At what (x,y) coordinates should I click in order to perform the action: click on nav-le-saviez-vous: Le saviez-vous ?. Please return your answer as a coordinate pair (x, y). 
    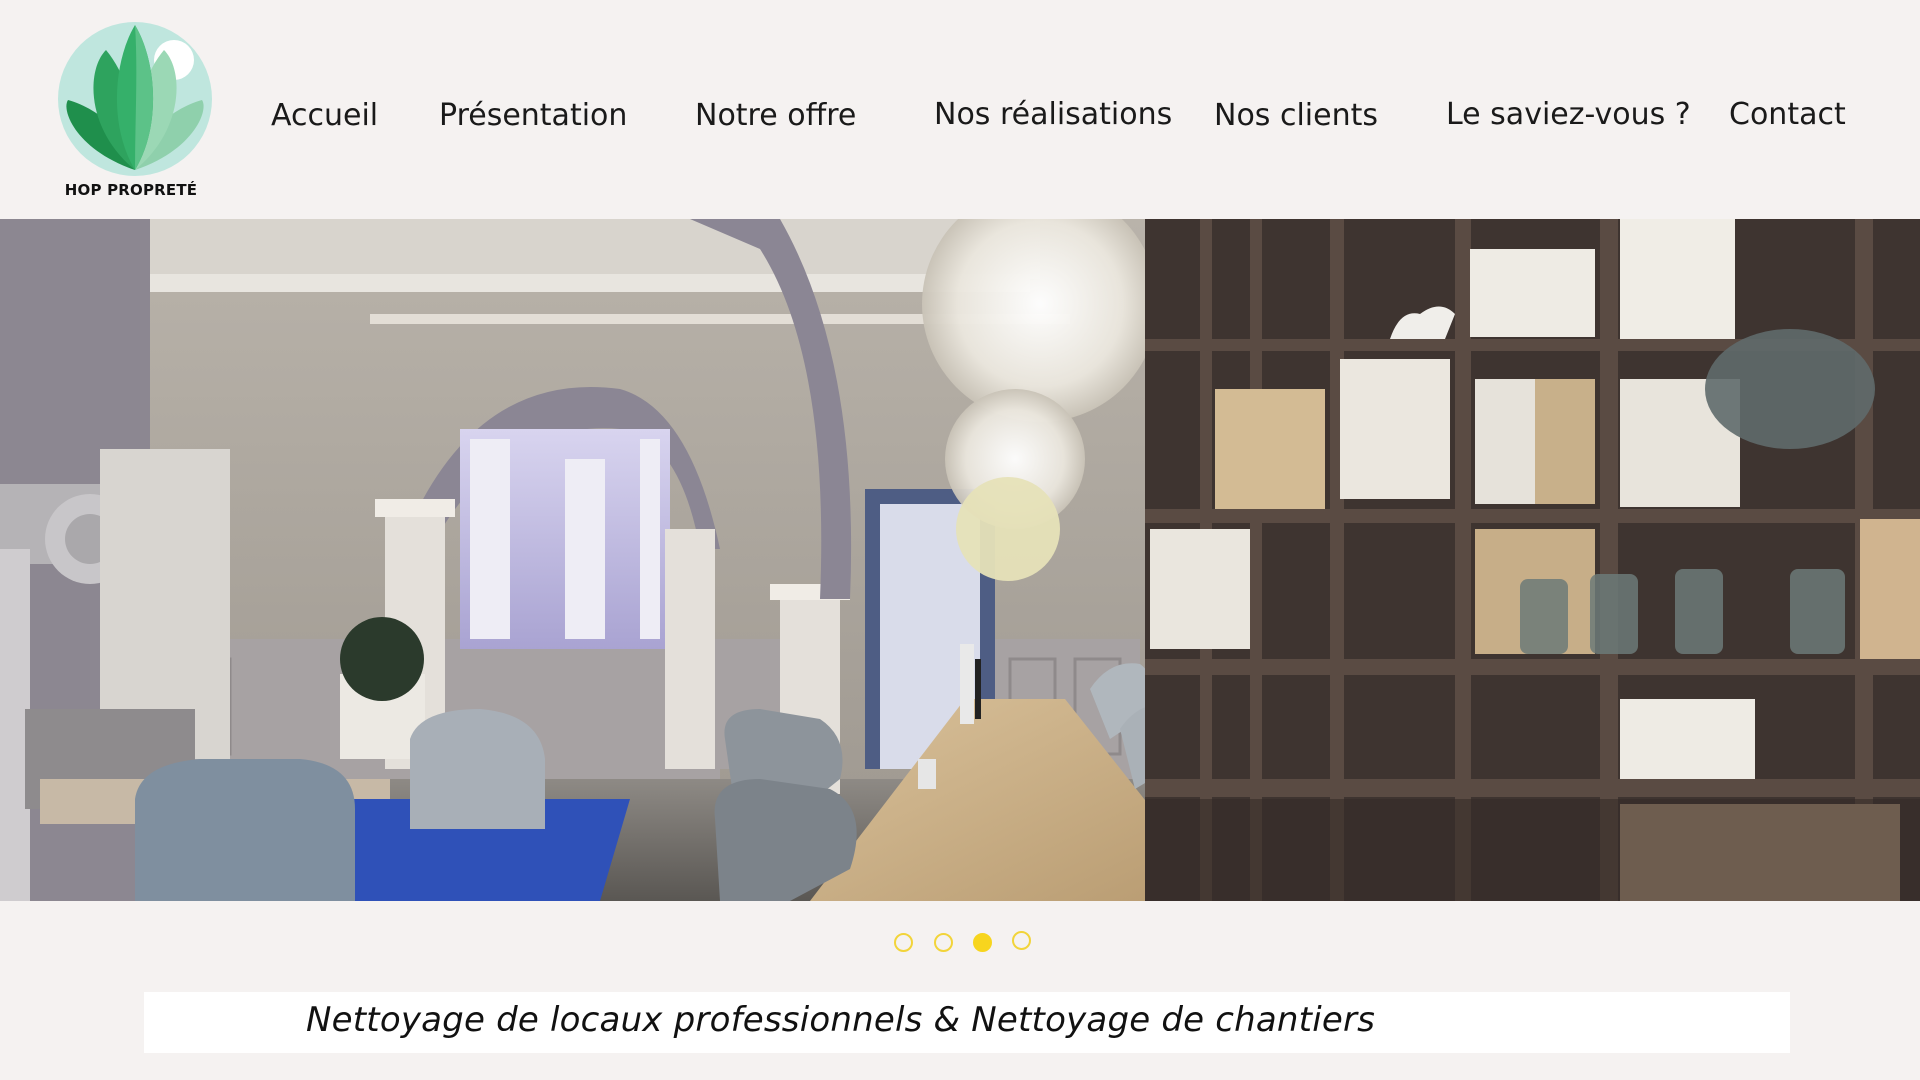
    Looking at the image, I should click on (1568, 115).